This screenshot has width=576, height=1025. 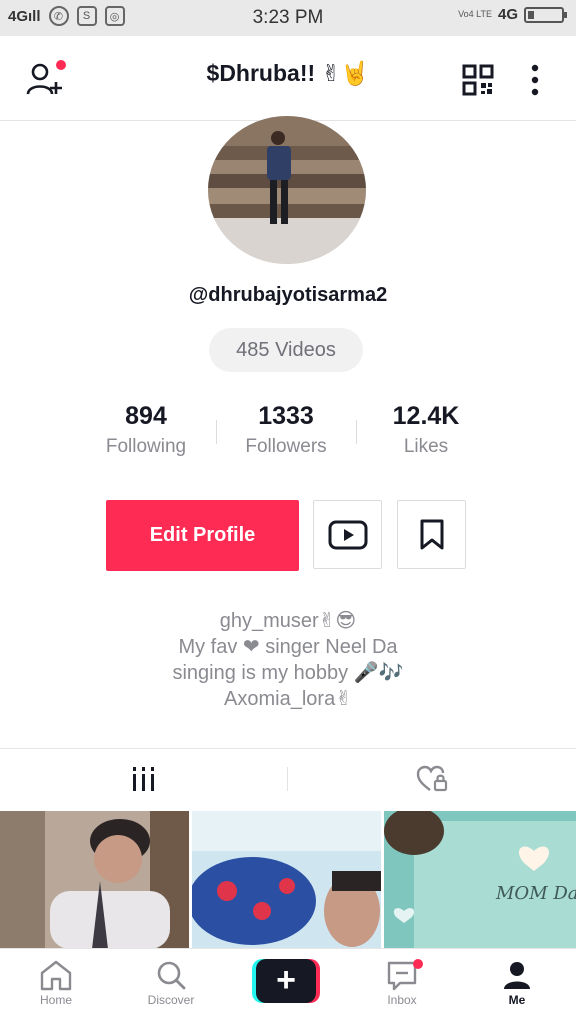 I want to click on nav-home: Home, so click(x=56, y=982).